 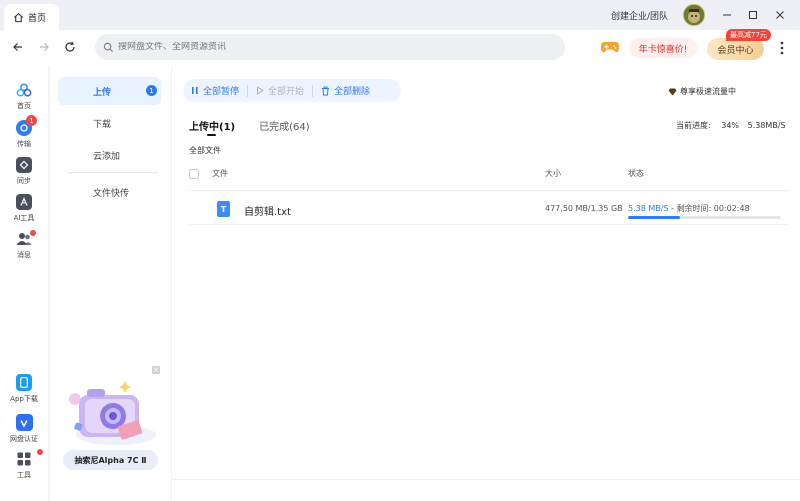 What do you see at coordinates (553, 173) in the screenshot?
I see `header-size: 大小` at bounding box center [553, 173].